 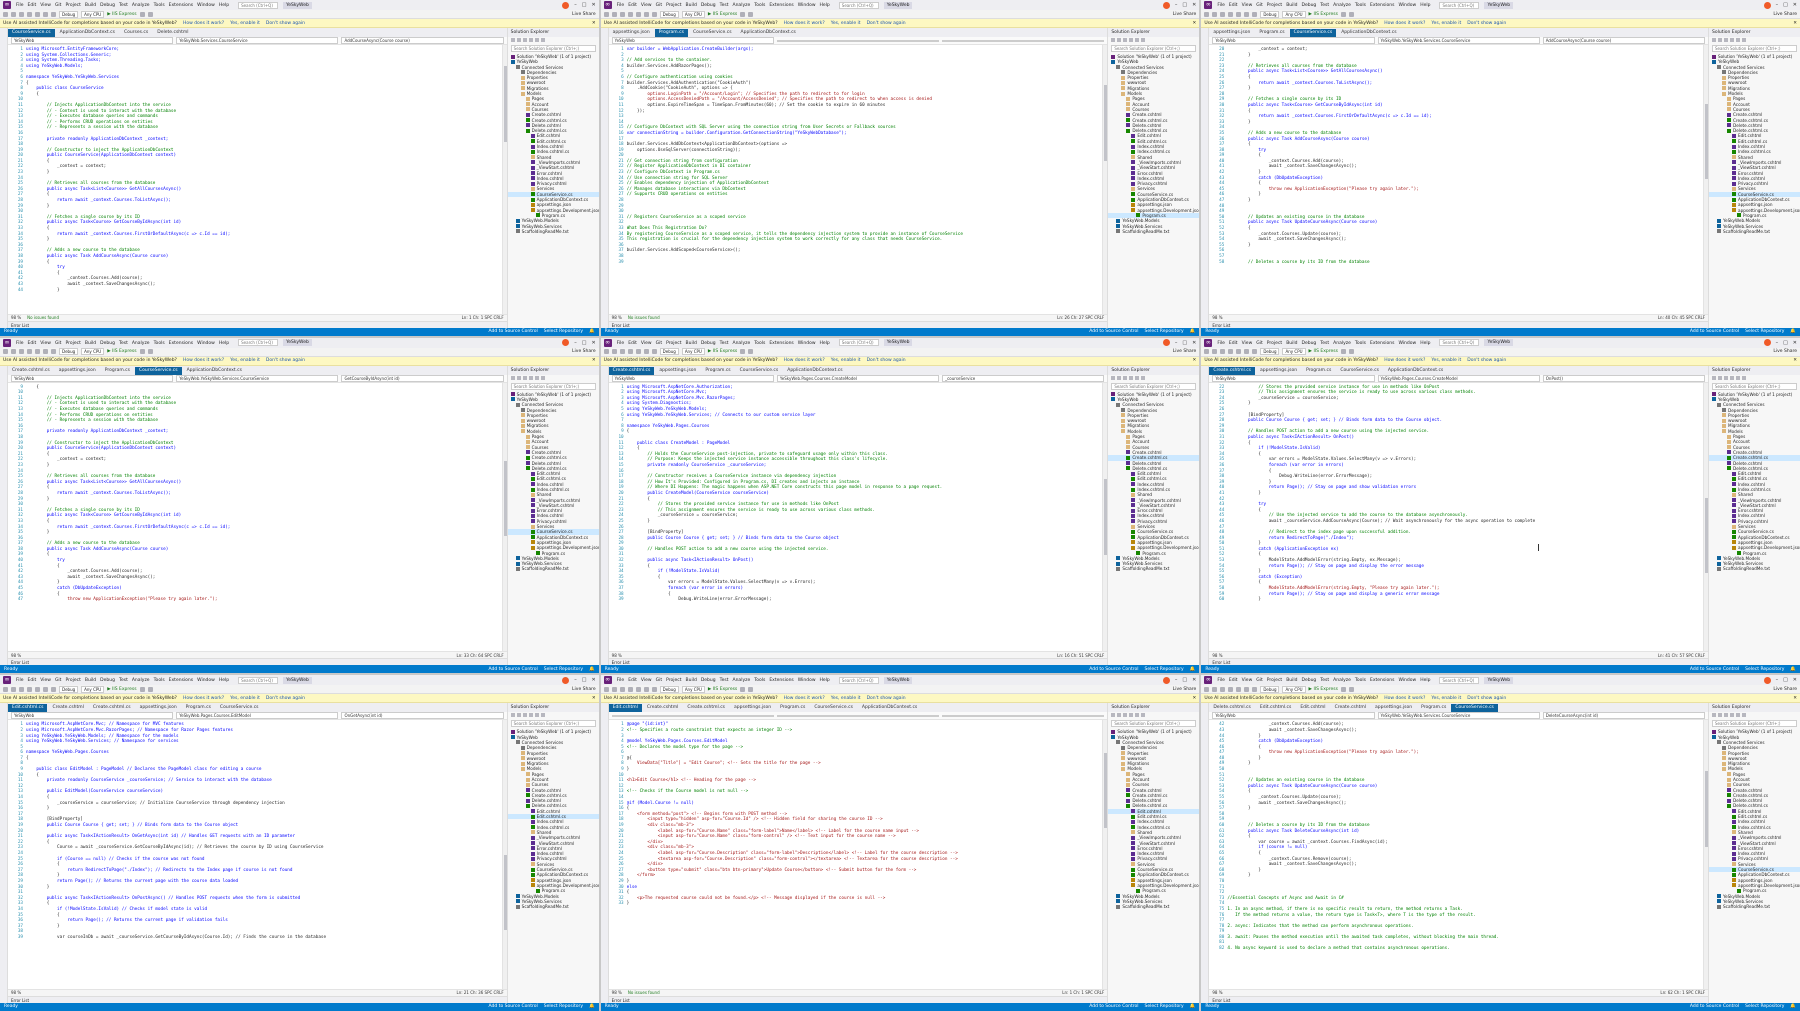 I want to click on type-dropdown: YeSkyWeb.YeSkyWeb.Services.CourseService, so click(x=257, y=378).